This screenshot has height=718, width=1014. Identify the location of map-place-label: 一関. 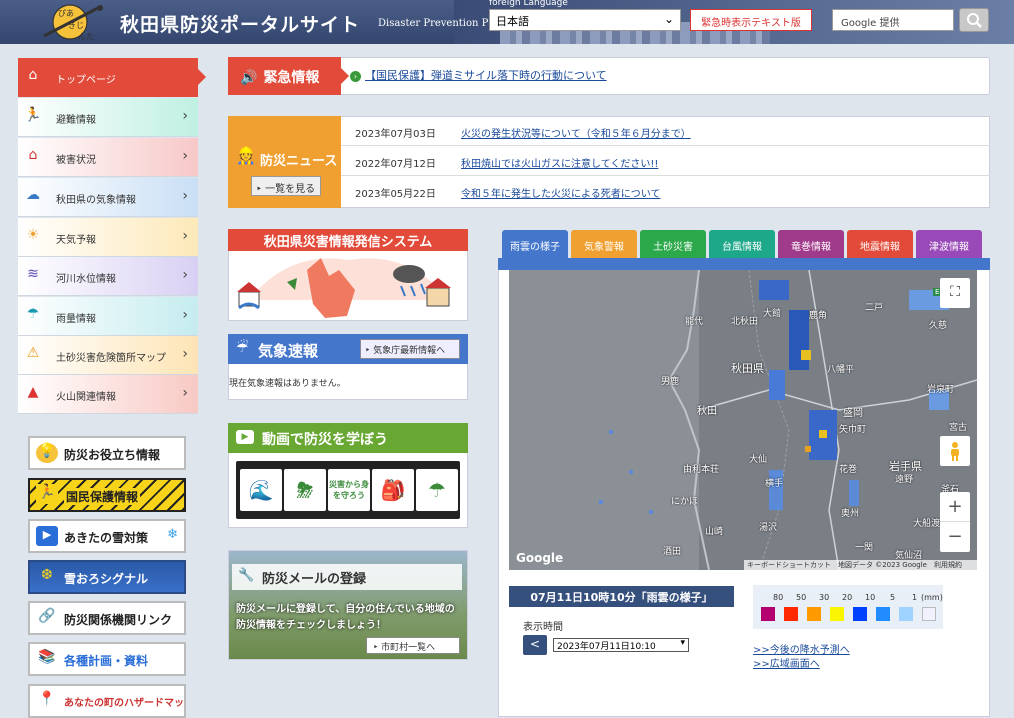
(864, 548).